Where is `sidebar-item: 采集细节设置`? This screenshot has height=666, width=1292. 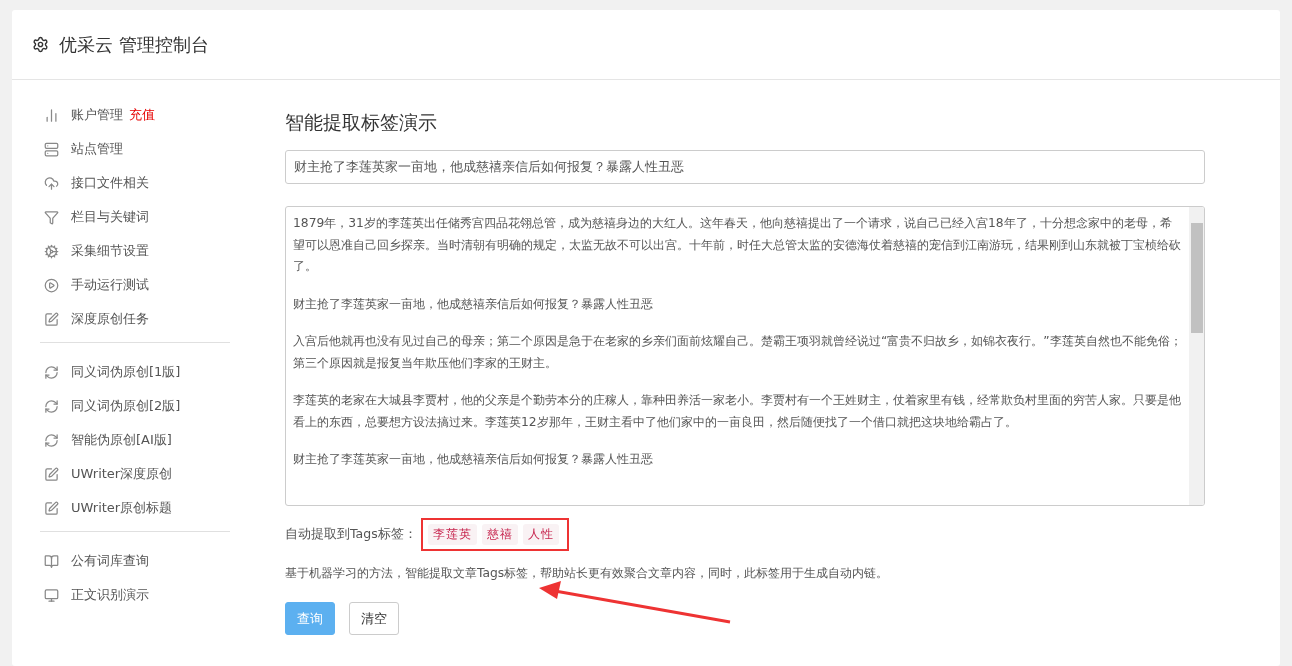 sidebar-item: 采集细节设置 is located at coordinates (135, 251).